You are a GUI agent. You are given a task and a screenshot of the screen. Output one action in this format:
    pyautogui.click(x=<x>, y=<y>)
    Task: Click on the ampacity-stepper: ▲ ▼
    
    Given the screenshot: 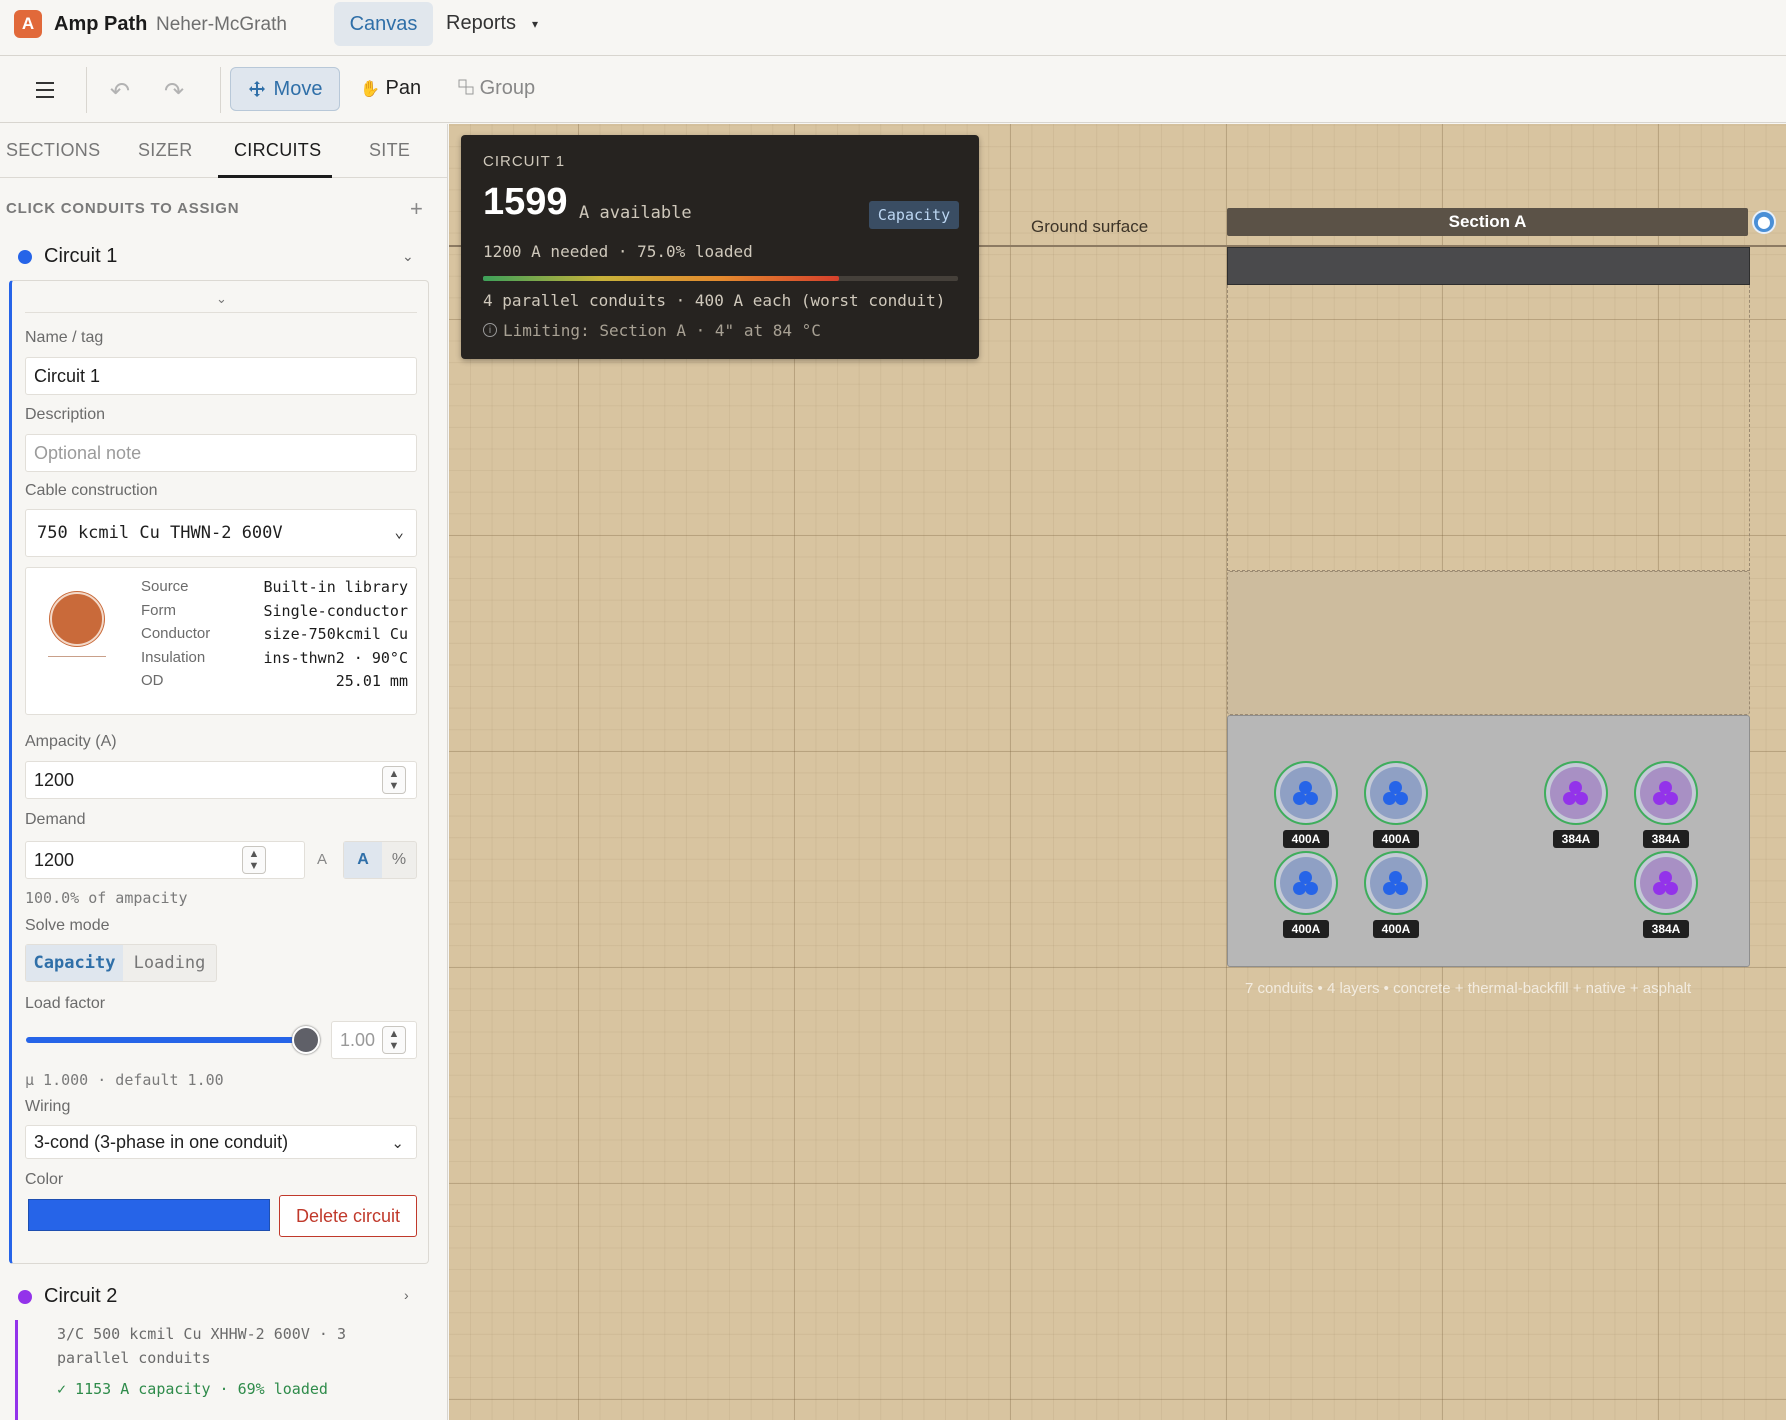 What is the action you would take?
    pyautogui.click(x=394, y=780)
    